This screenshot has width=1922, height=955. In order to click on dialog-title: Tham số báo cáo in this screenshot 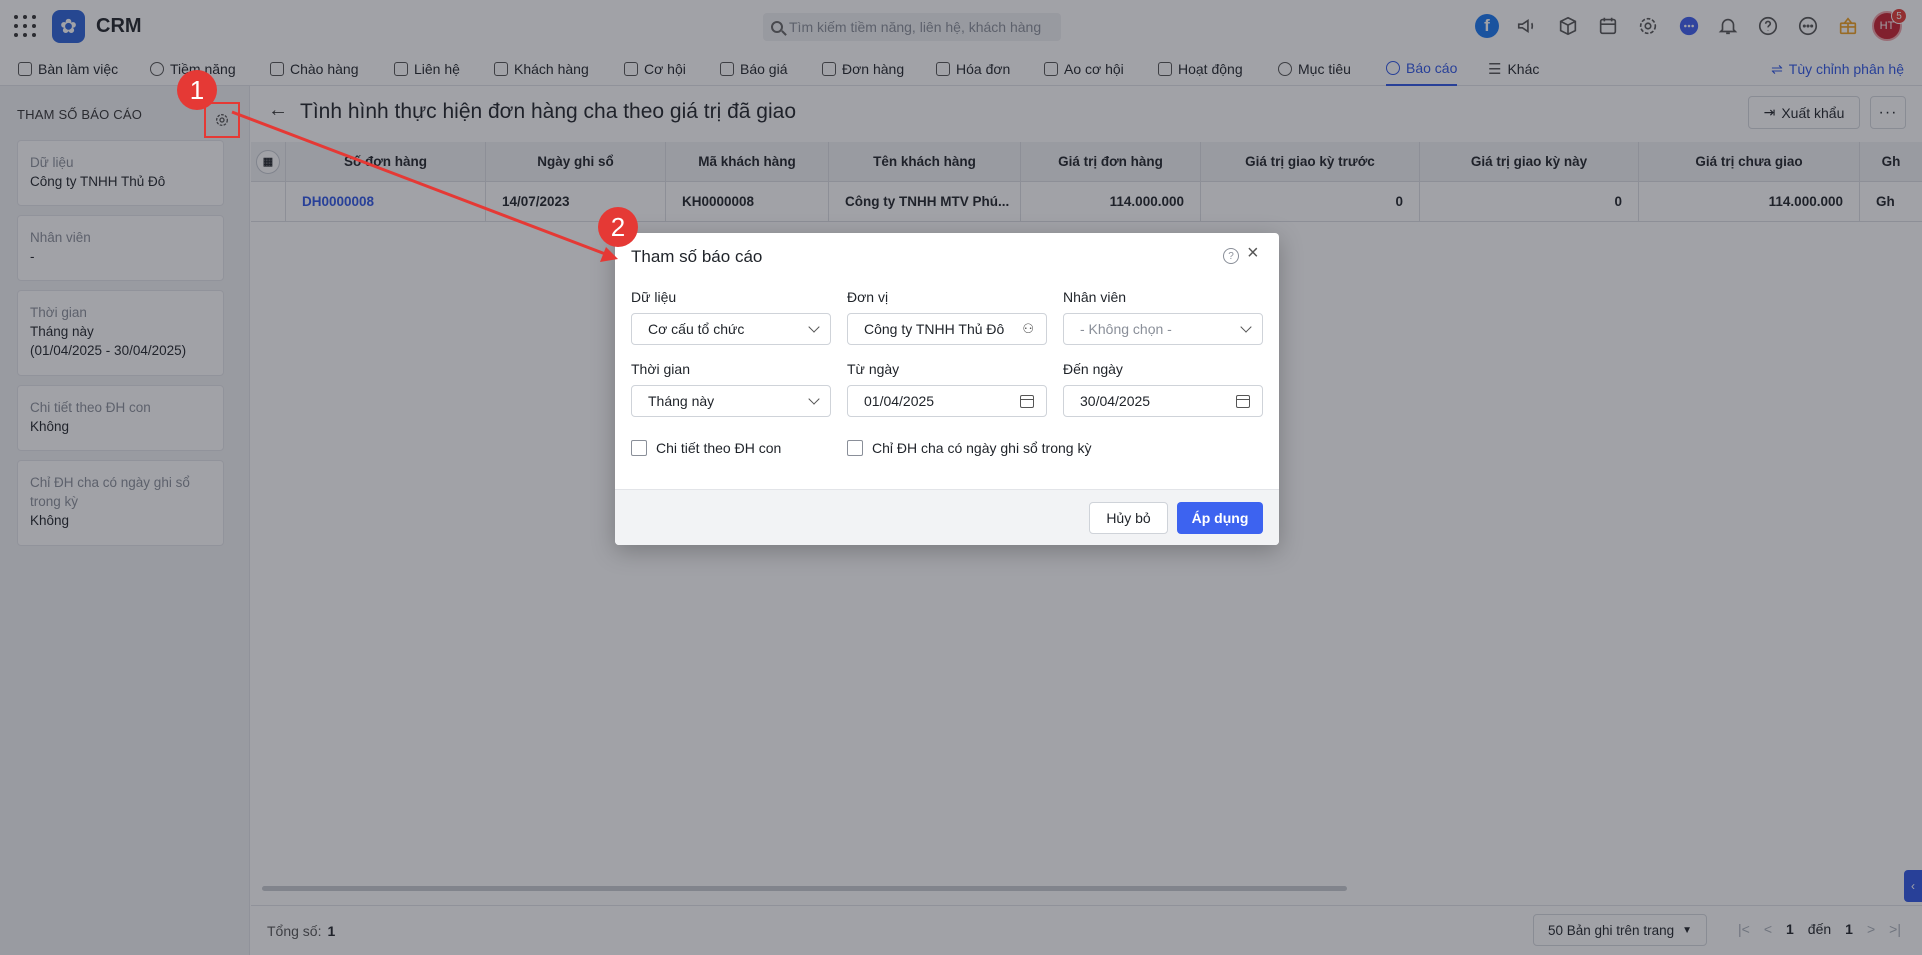, I will do `click(697, 256)`.